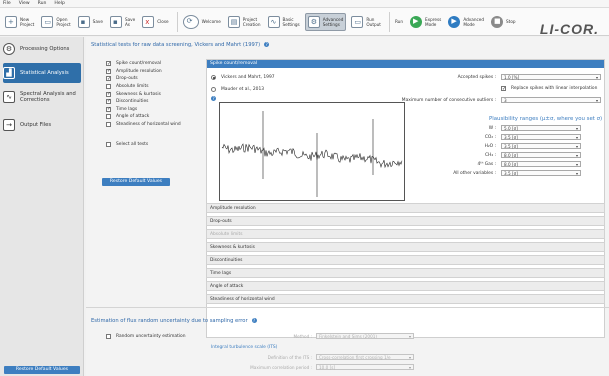 This screenshot has height=376, width=609. Describe the element at coordinates (237, 89) in the screenshot. I see `method-mauder: Mauder et al., 2013` at that location.